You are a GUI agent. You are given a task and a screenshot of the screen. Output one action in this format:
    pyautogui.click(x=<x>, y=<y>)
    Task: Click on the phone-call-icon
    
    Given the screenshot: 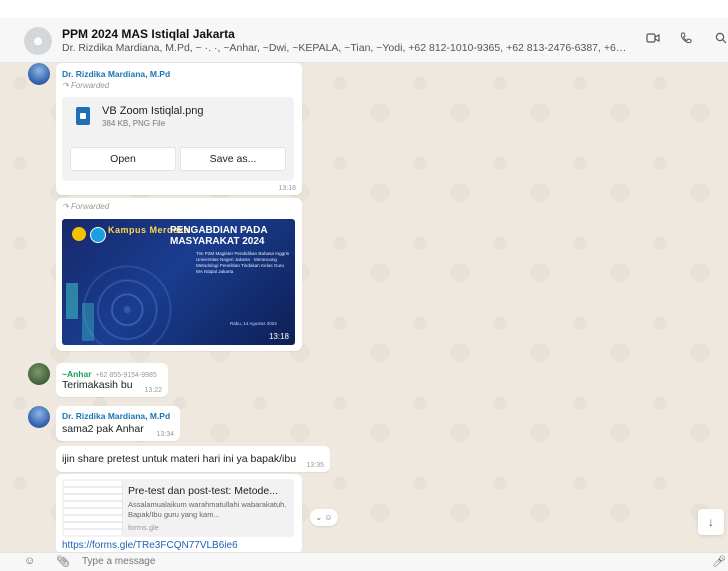 What is the action you would take?
    pyautogui.click(x=686, y=38)
    